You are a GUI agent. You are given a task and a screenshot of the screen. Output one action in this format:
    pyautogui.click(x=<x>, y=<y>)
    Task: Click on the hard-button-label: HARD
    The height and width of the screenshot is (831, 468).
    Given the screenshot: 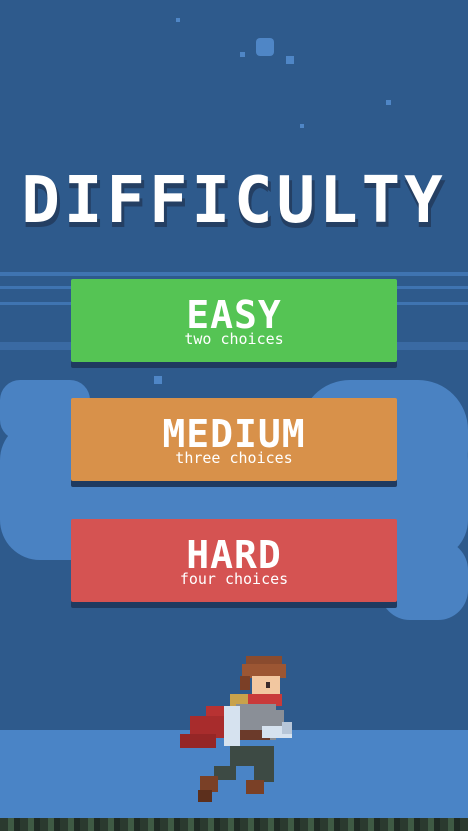 What is the action you would take?
    pyautogui.click(x=234, y=555)
    